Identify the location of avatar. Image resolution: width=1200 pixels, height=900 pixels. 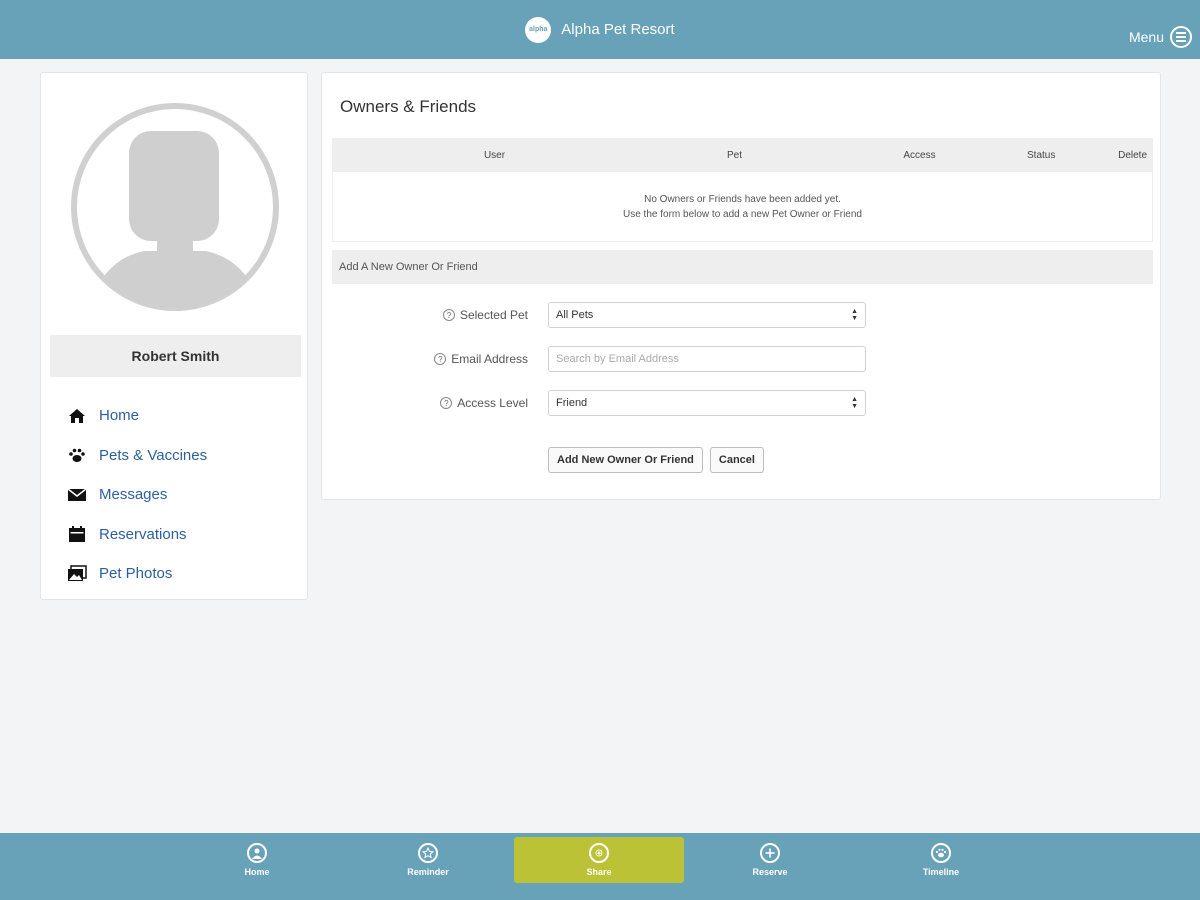
(175, 207).